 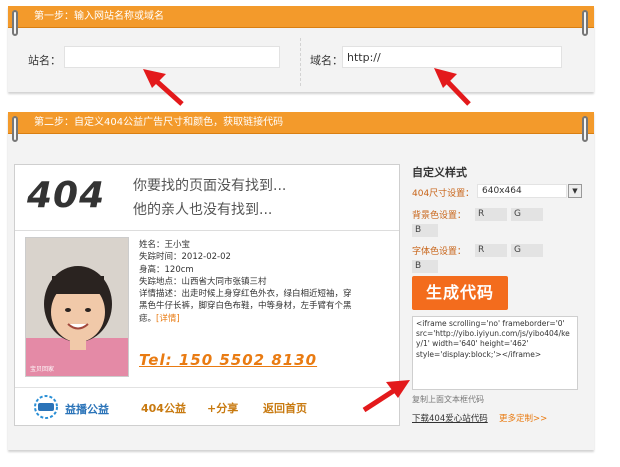 What do you see at coordinates (163, 87) in the screenshot?
I see `arrow-to-site-name-icon` at bounding box center [163, 87].